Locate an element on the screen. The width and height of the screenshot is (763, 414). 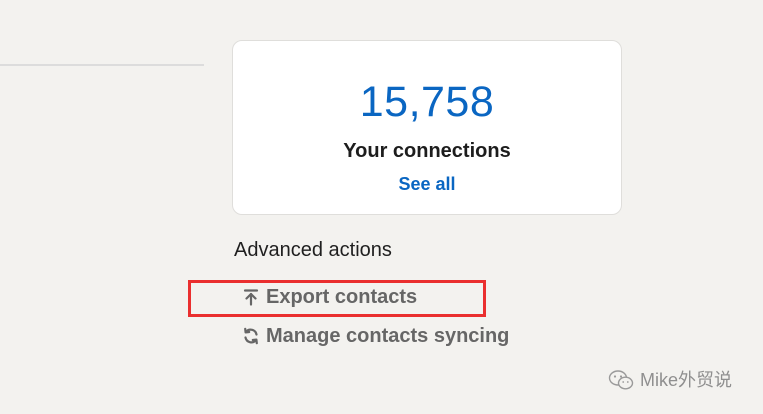
manage-contacts-syncing-link: Manage contacts syncing is located at coordinates (375, 336).